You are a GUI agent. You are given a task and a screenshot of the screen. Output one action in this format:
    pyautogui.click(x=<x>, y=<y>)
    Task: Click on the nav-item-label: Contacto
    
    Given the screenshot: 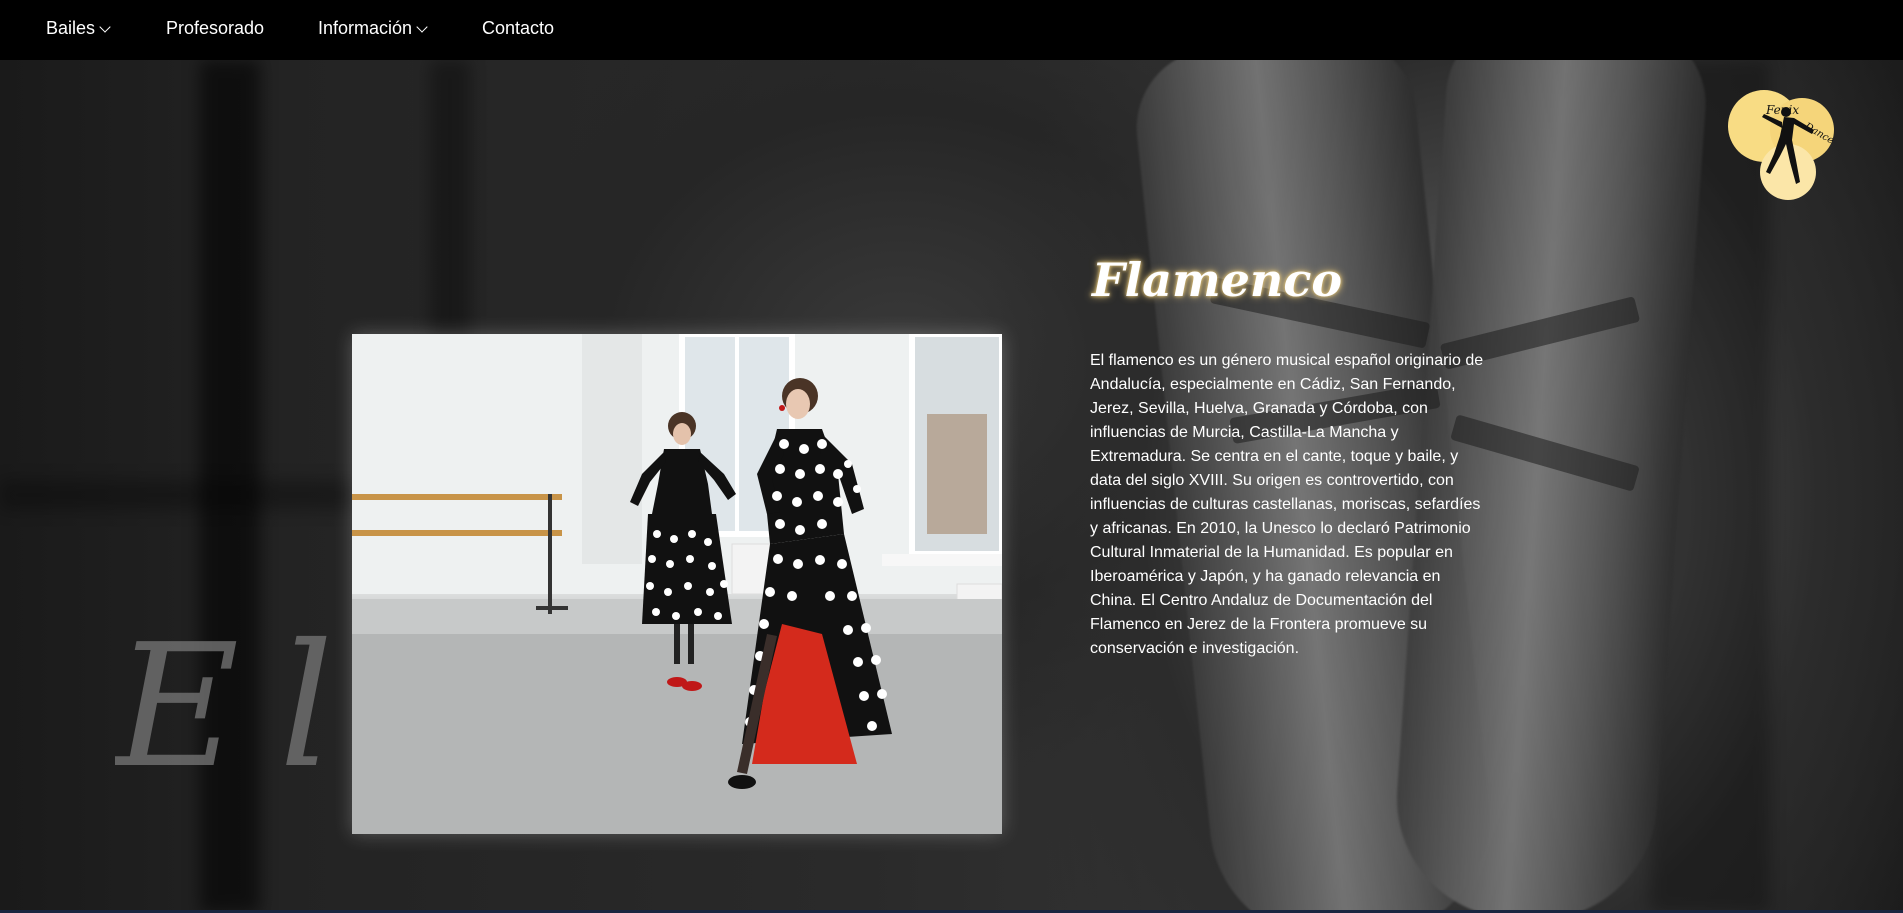 What is the action you would take?
    pyautogui.click(x=518, y=28)
    